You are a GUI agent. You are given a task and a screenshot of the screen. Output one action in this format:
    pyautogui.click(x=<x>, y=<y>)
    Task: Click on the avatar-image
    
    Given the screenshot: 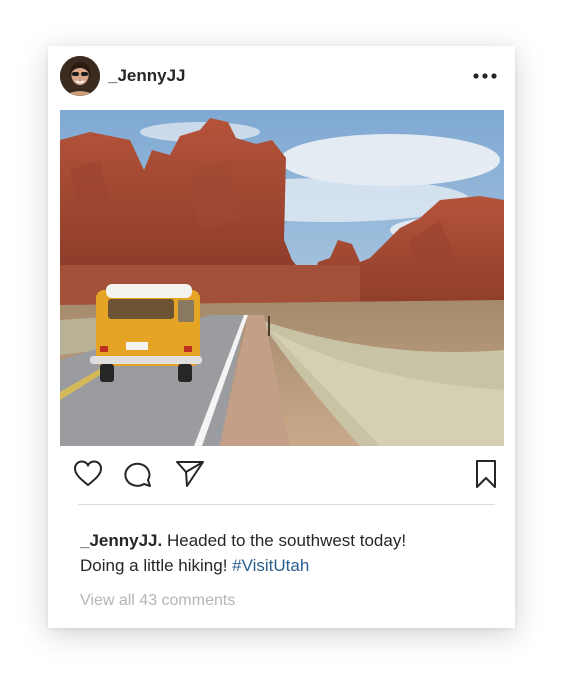 What is the action you would take?
    pyautogui.click(x=80, y=76)
    